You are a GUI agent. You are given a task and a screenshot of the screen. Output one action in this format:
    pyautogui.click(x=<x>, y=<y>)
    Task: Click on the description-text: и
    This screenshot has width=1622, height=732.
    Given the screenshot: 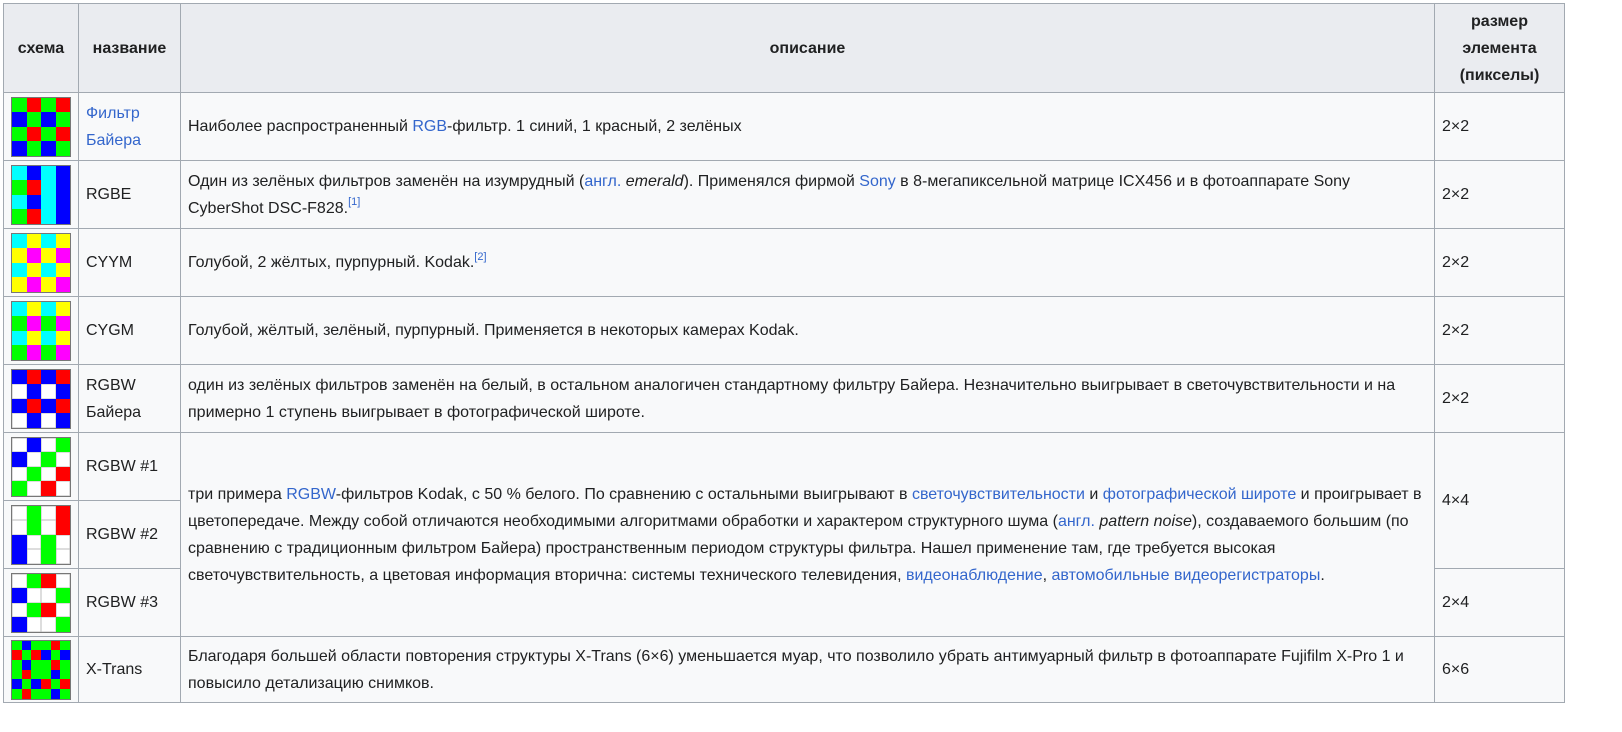 What is the action you would take?
    pyautogui.click(x=1093, y=494)
    